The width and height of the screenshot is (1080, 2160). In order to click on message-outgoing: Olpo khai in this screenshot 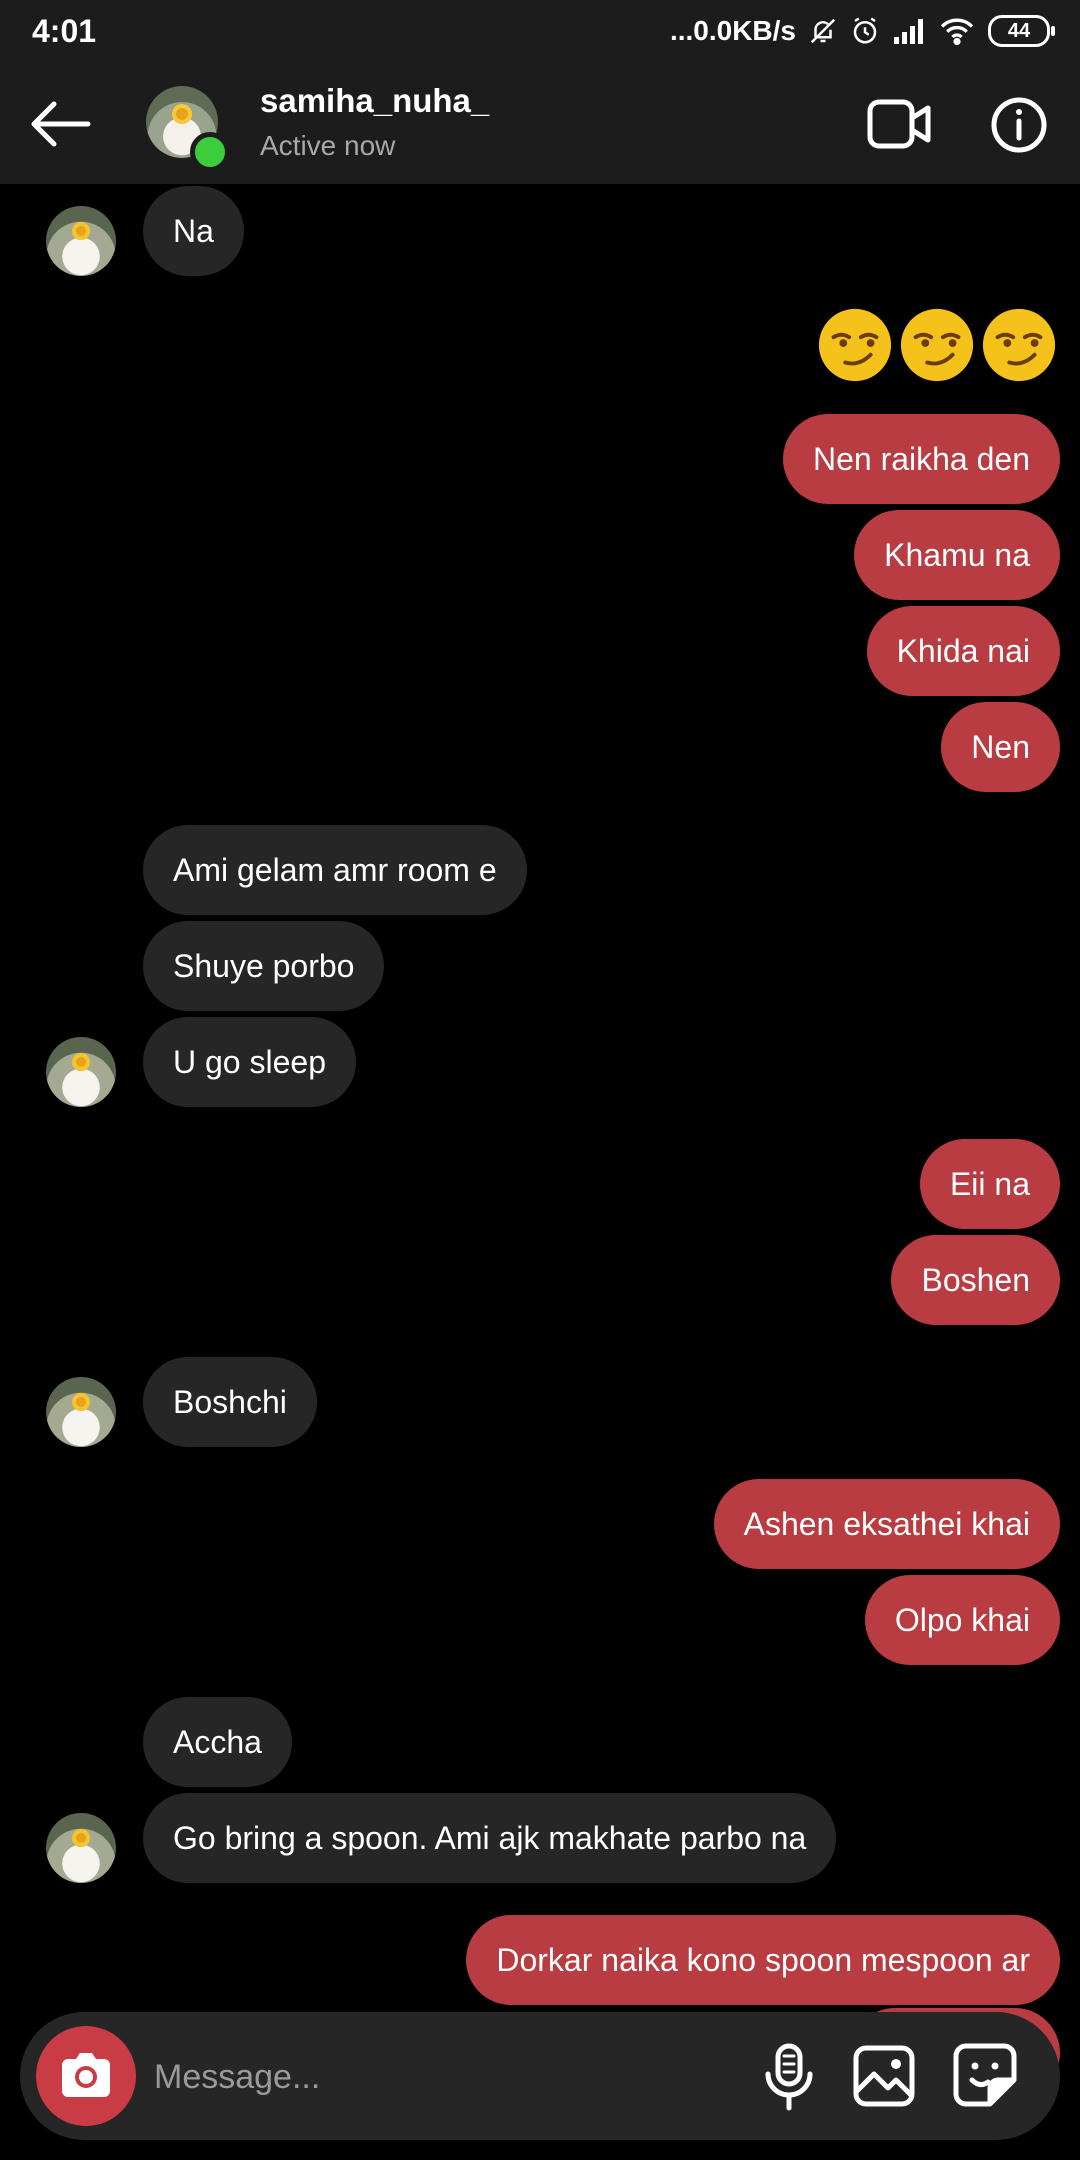, I will do `click(962, 1620)`.